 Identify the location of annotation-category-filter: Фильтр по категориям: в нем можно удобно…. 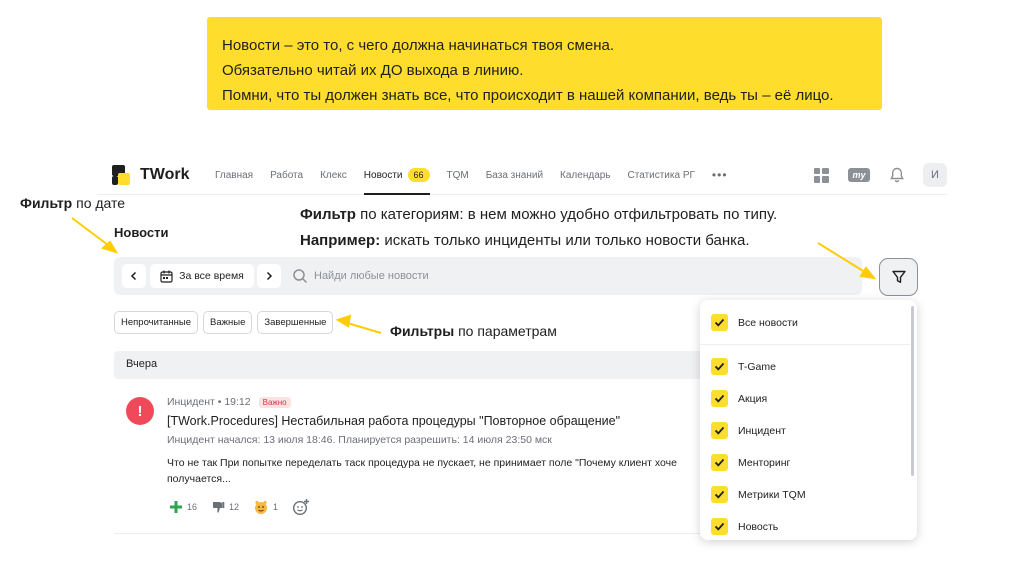
(538, 214).